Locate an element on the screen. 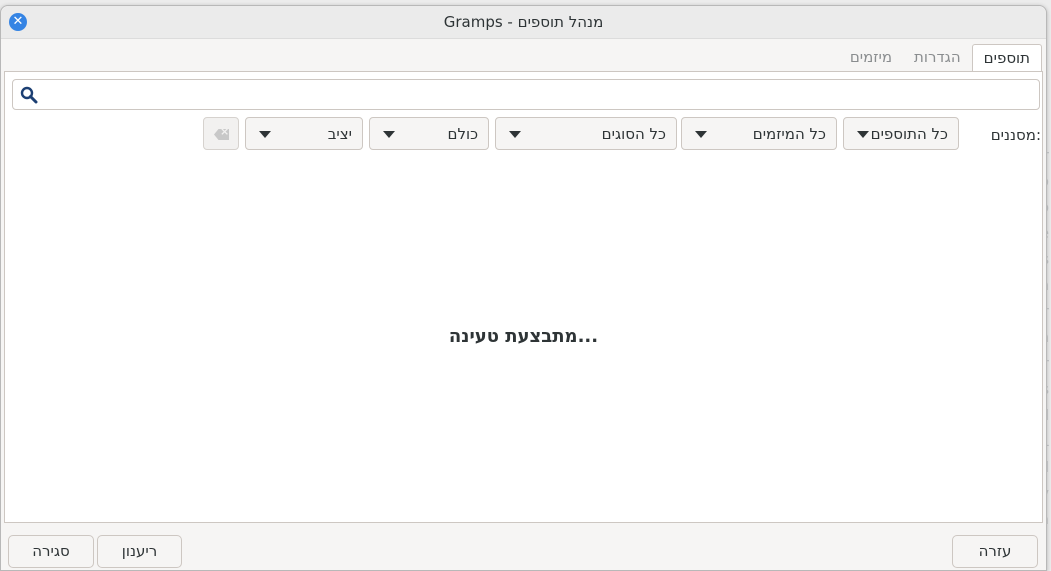 The width and height of the screenshot is (1051, 571). tab-plugins: תוספים is located at coordinates (1006, 58).